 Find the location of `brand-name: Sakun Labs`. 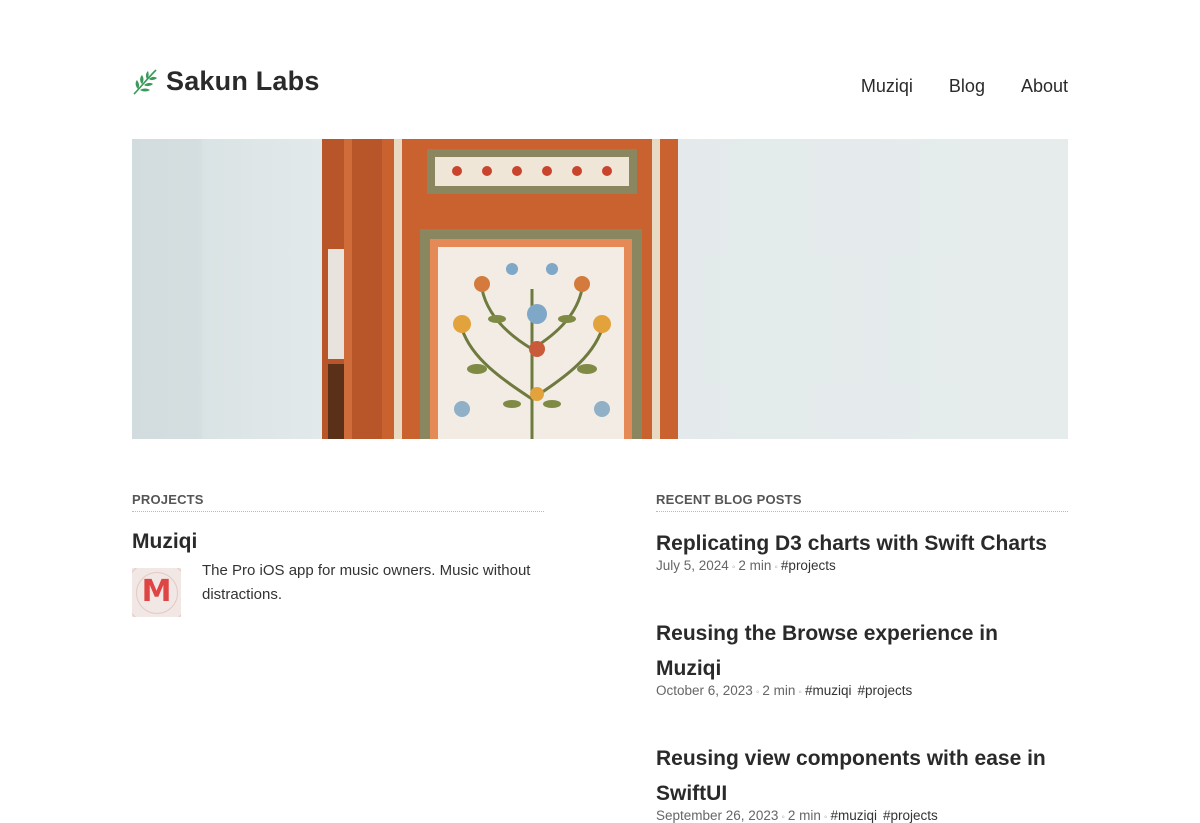

brand-name: Sakun Labs is located at coordinates (243, 81).